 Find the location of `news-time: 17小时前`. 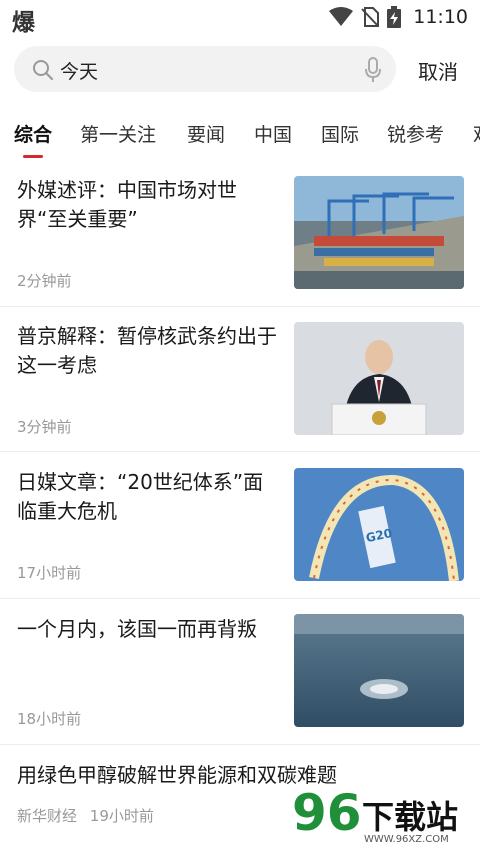

news-time: 17小时前 is located at coordinates (49, 573).